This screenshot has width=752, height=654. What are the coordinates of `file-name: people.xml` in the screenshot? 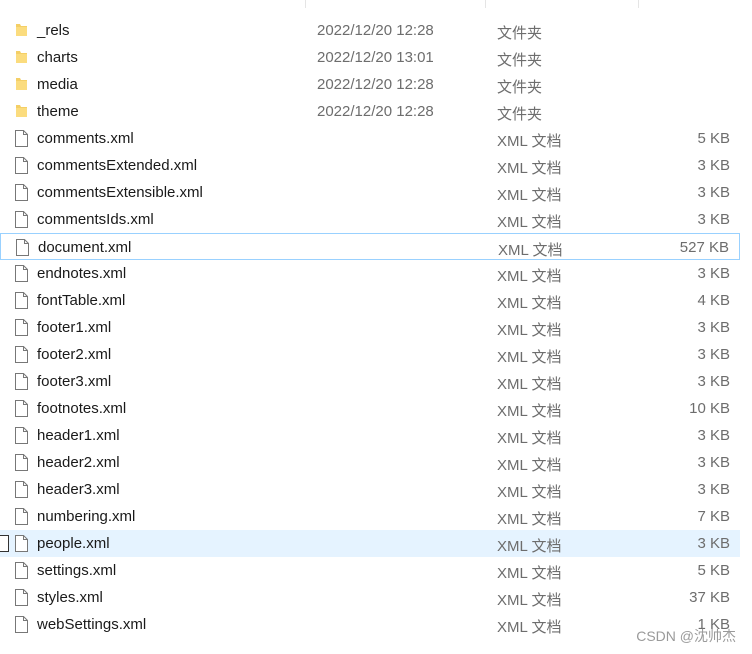 It's located at (73, 543).